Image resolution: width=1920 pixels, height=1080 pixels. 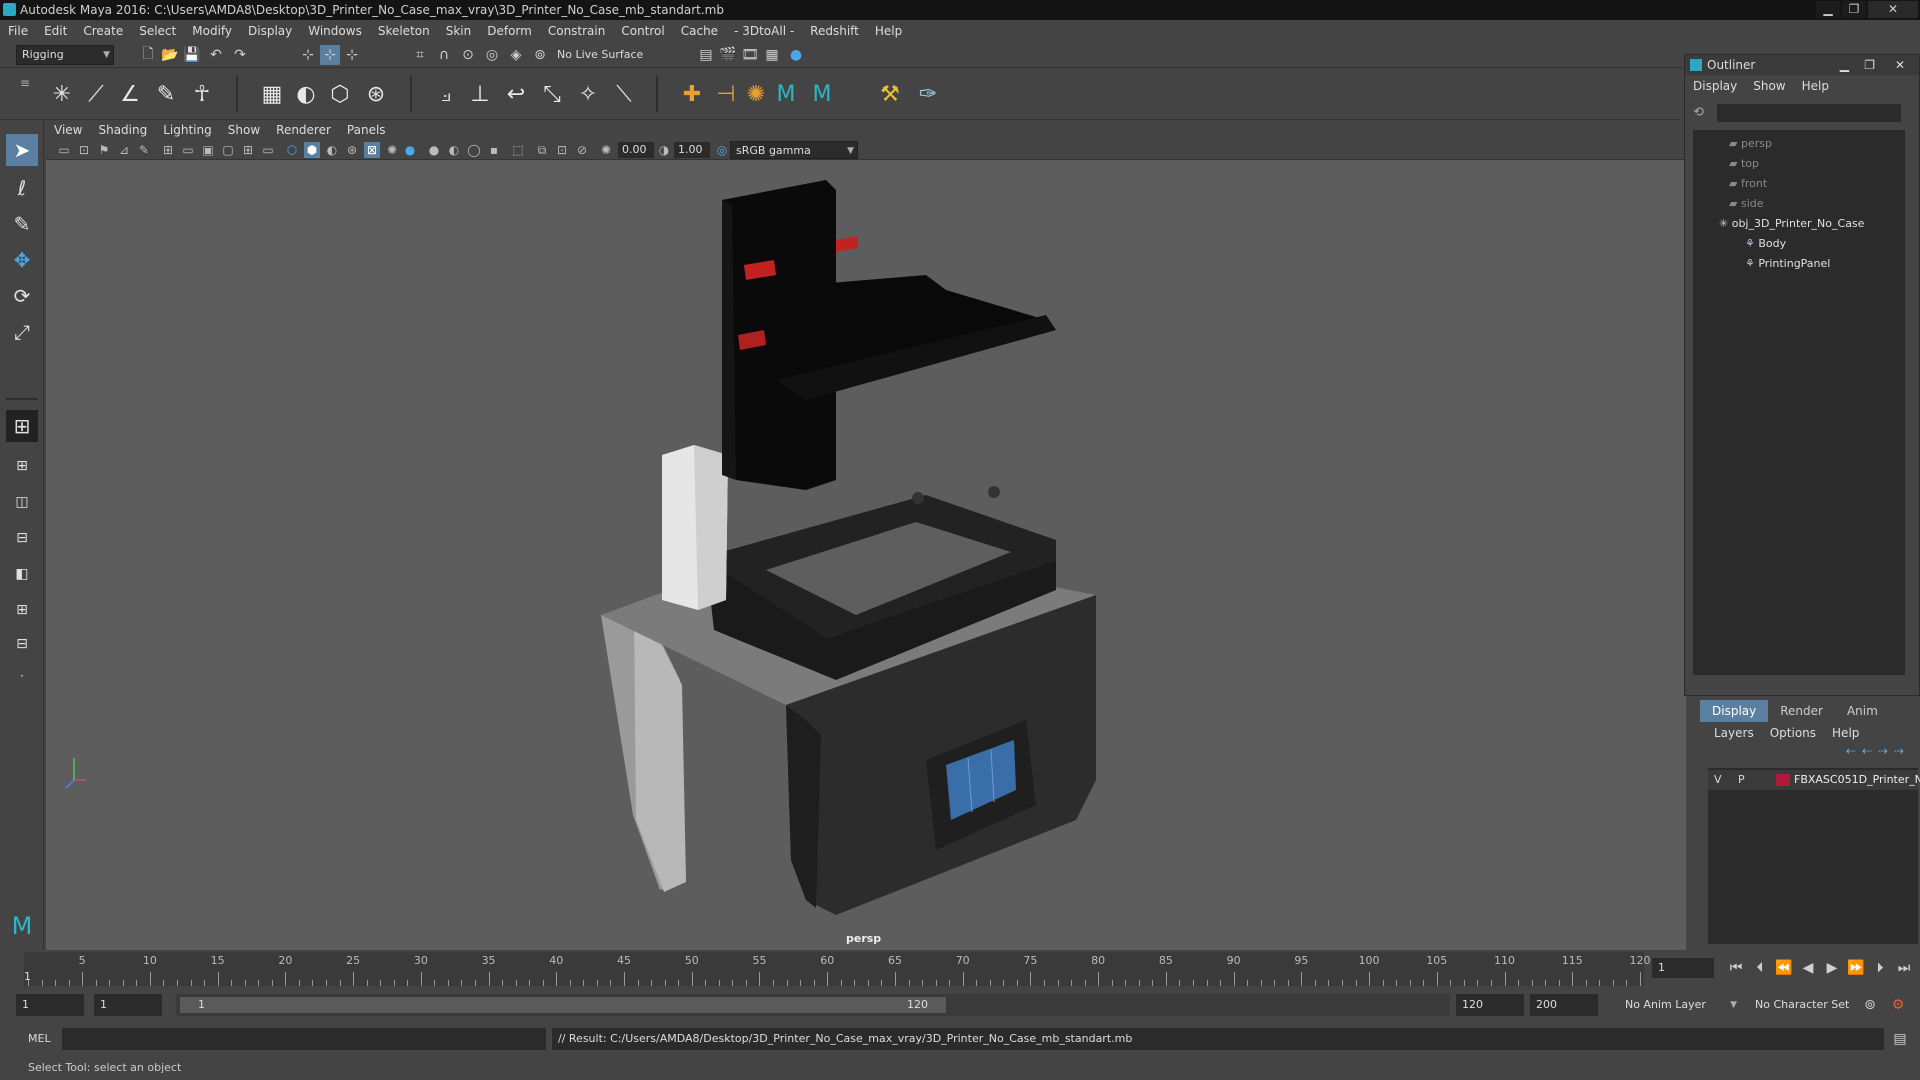 I want to click on panel-menu-panels: Panels, so click(x=366, y=130).